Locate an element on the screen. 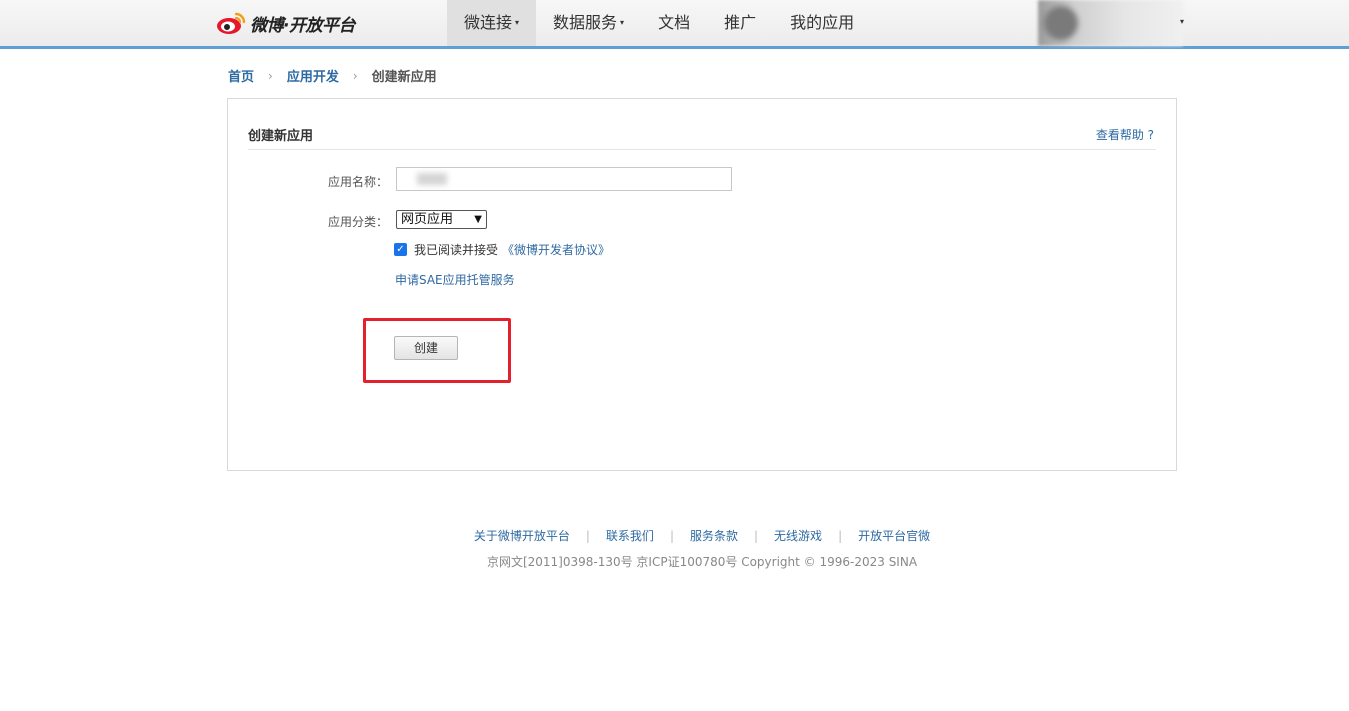 This screenshot has height=711, width=1349. nav-item-label: 我的应用 is located at coordinates (822, 22).